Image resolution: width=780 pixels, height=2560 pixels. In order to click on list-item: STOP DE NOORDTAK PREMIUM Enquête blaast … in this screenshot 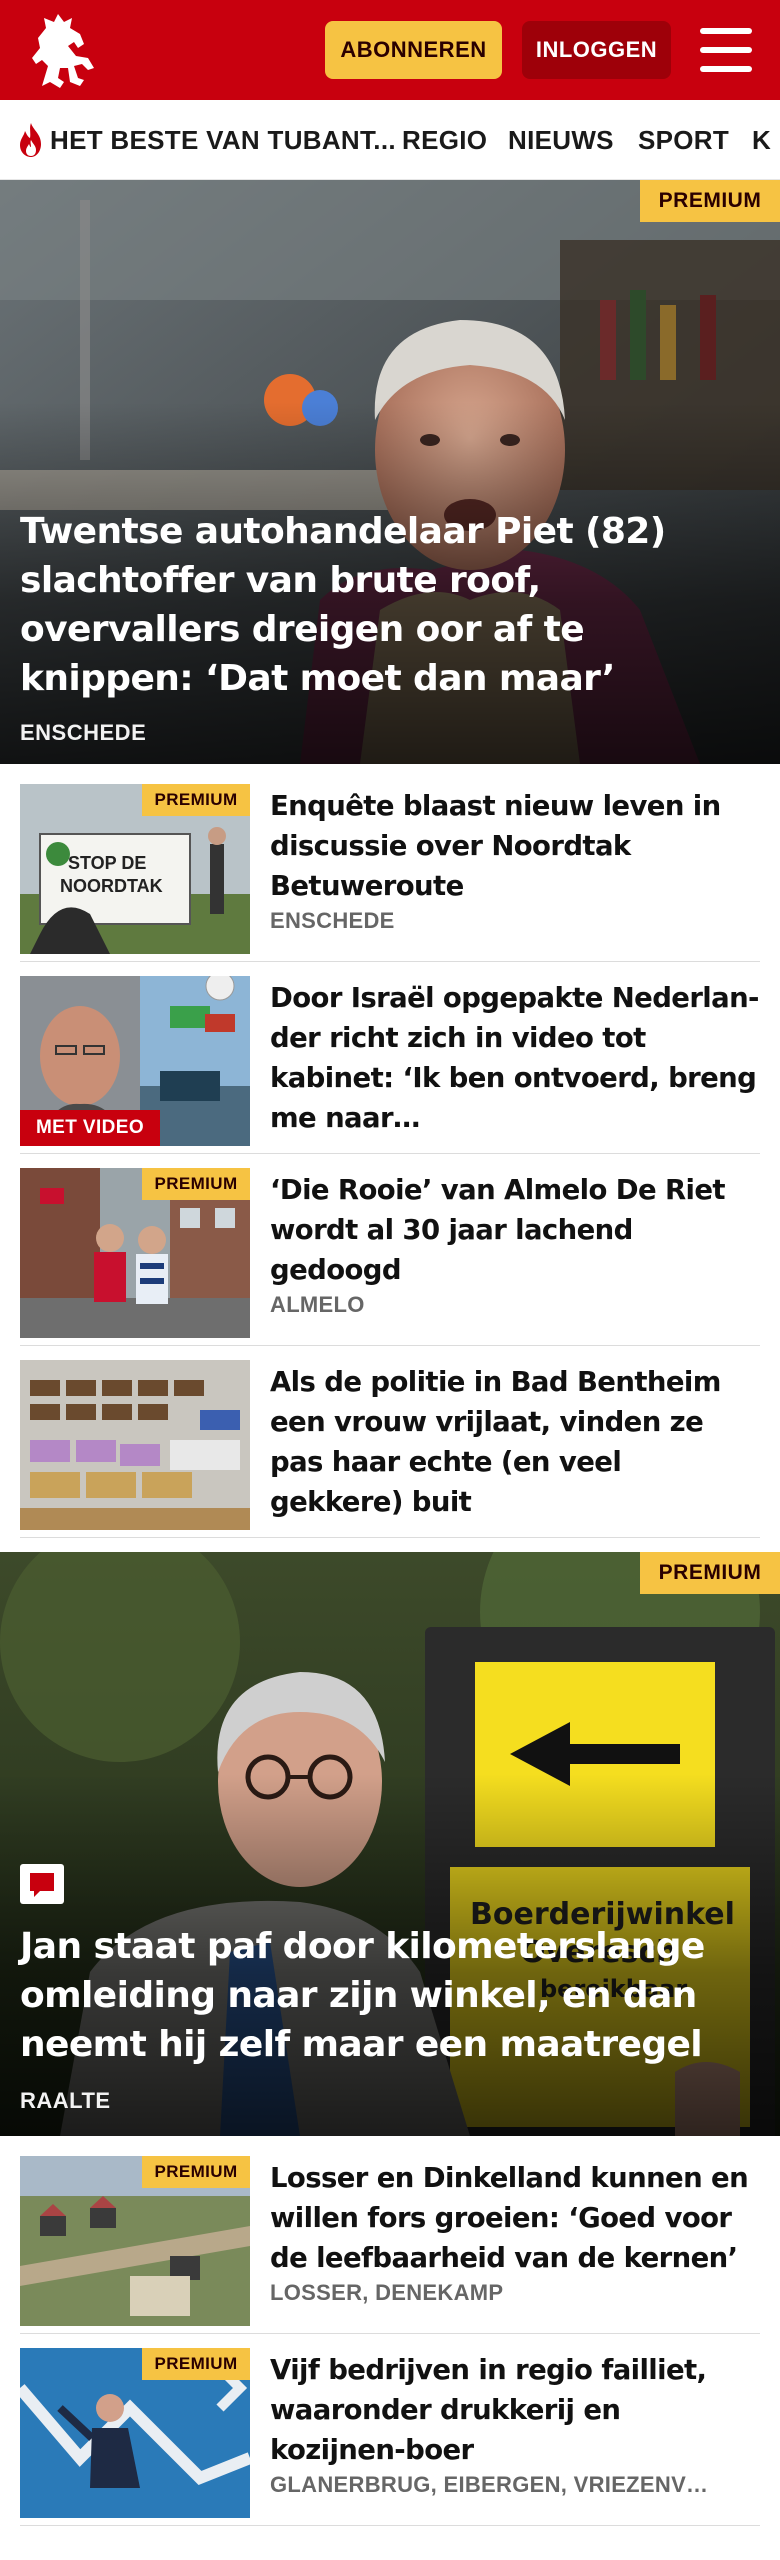, I will do `click(390, 873)`.